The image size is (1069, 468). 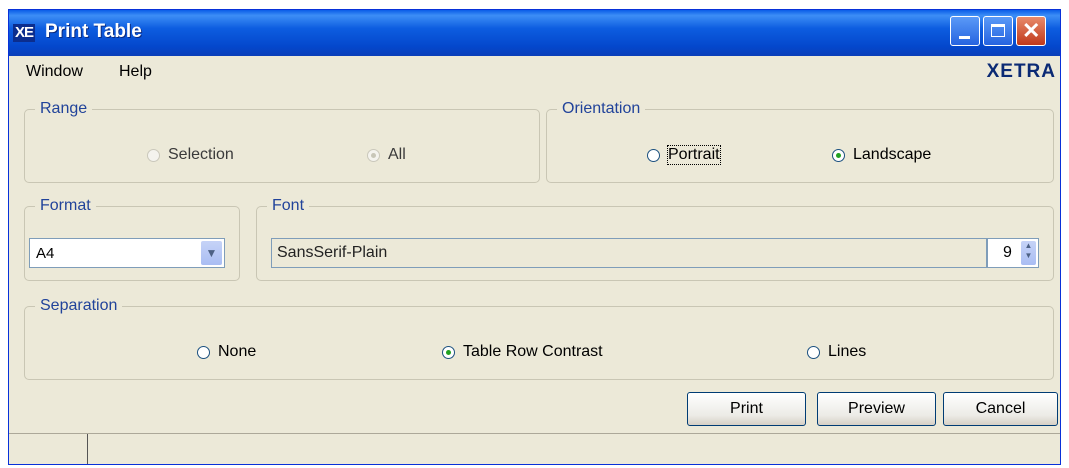 I want to click on orientation-portrait-radio: Portrait, so click(x=684, y=155).